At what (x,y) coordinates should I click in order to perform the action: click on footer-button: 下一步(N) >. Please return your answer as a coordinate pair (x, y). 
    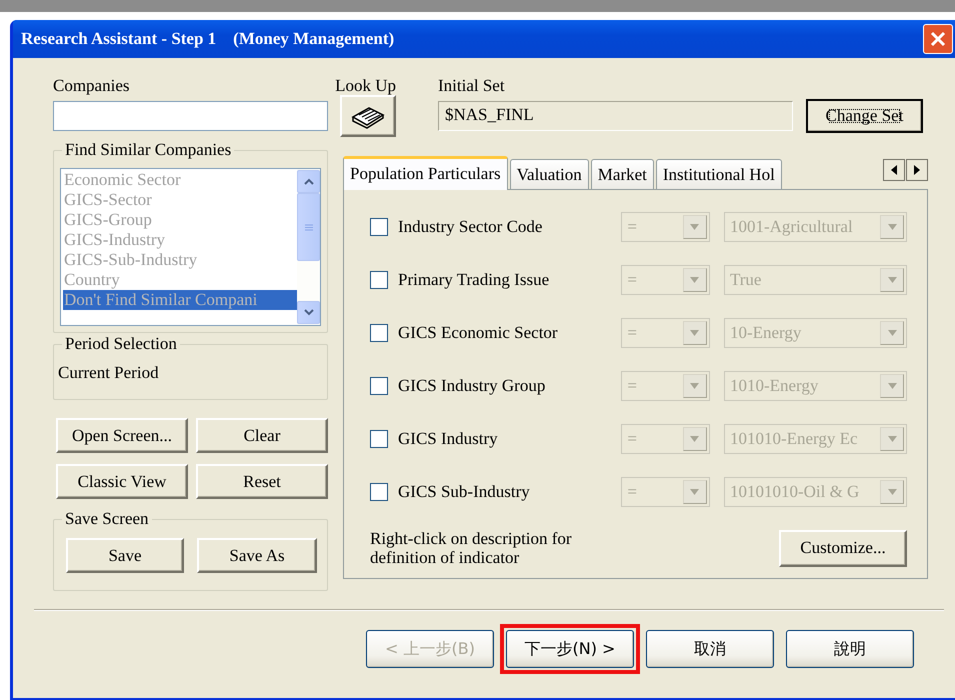
    Looking at the image, I should click on (570, 649).